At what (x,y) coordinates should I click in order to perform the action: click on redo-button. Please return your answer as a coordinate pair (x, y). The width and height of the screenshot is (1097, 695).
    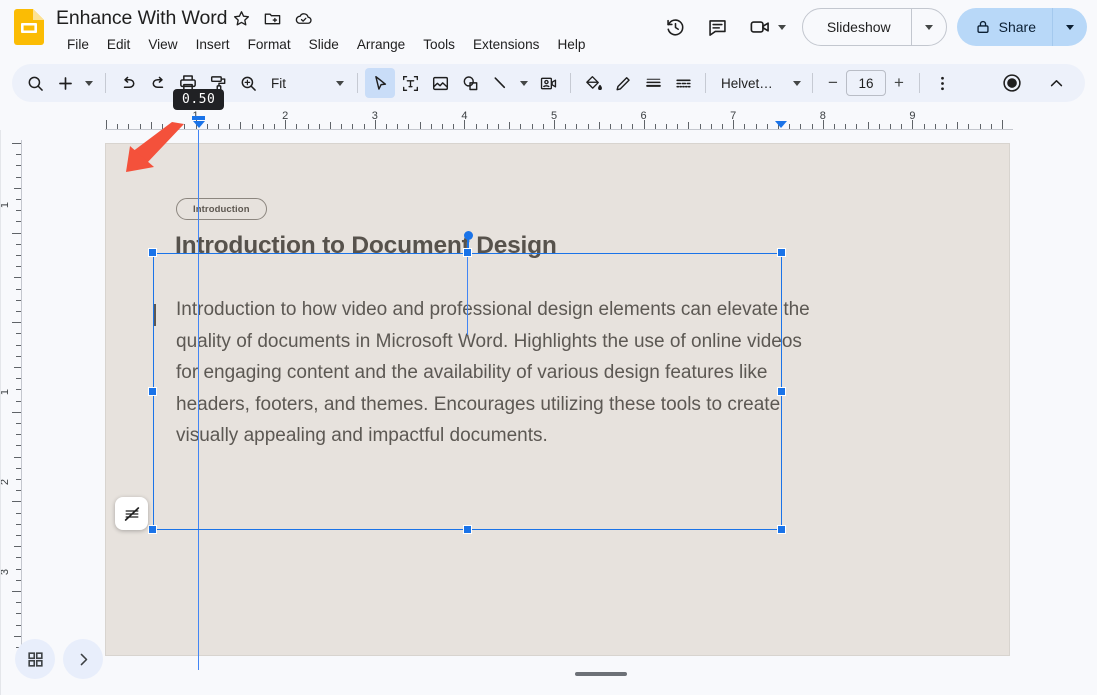
    Looking at the image, I should click on (158, 83).